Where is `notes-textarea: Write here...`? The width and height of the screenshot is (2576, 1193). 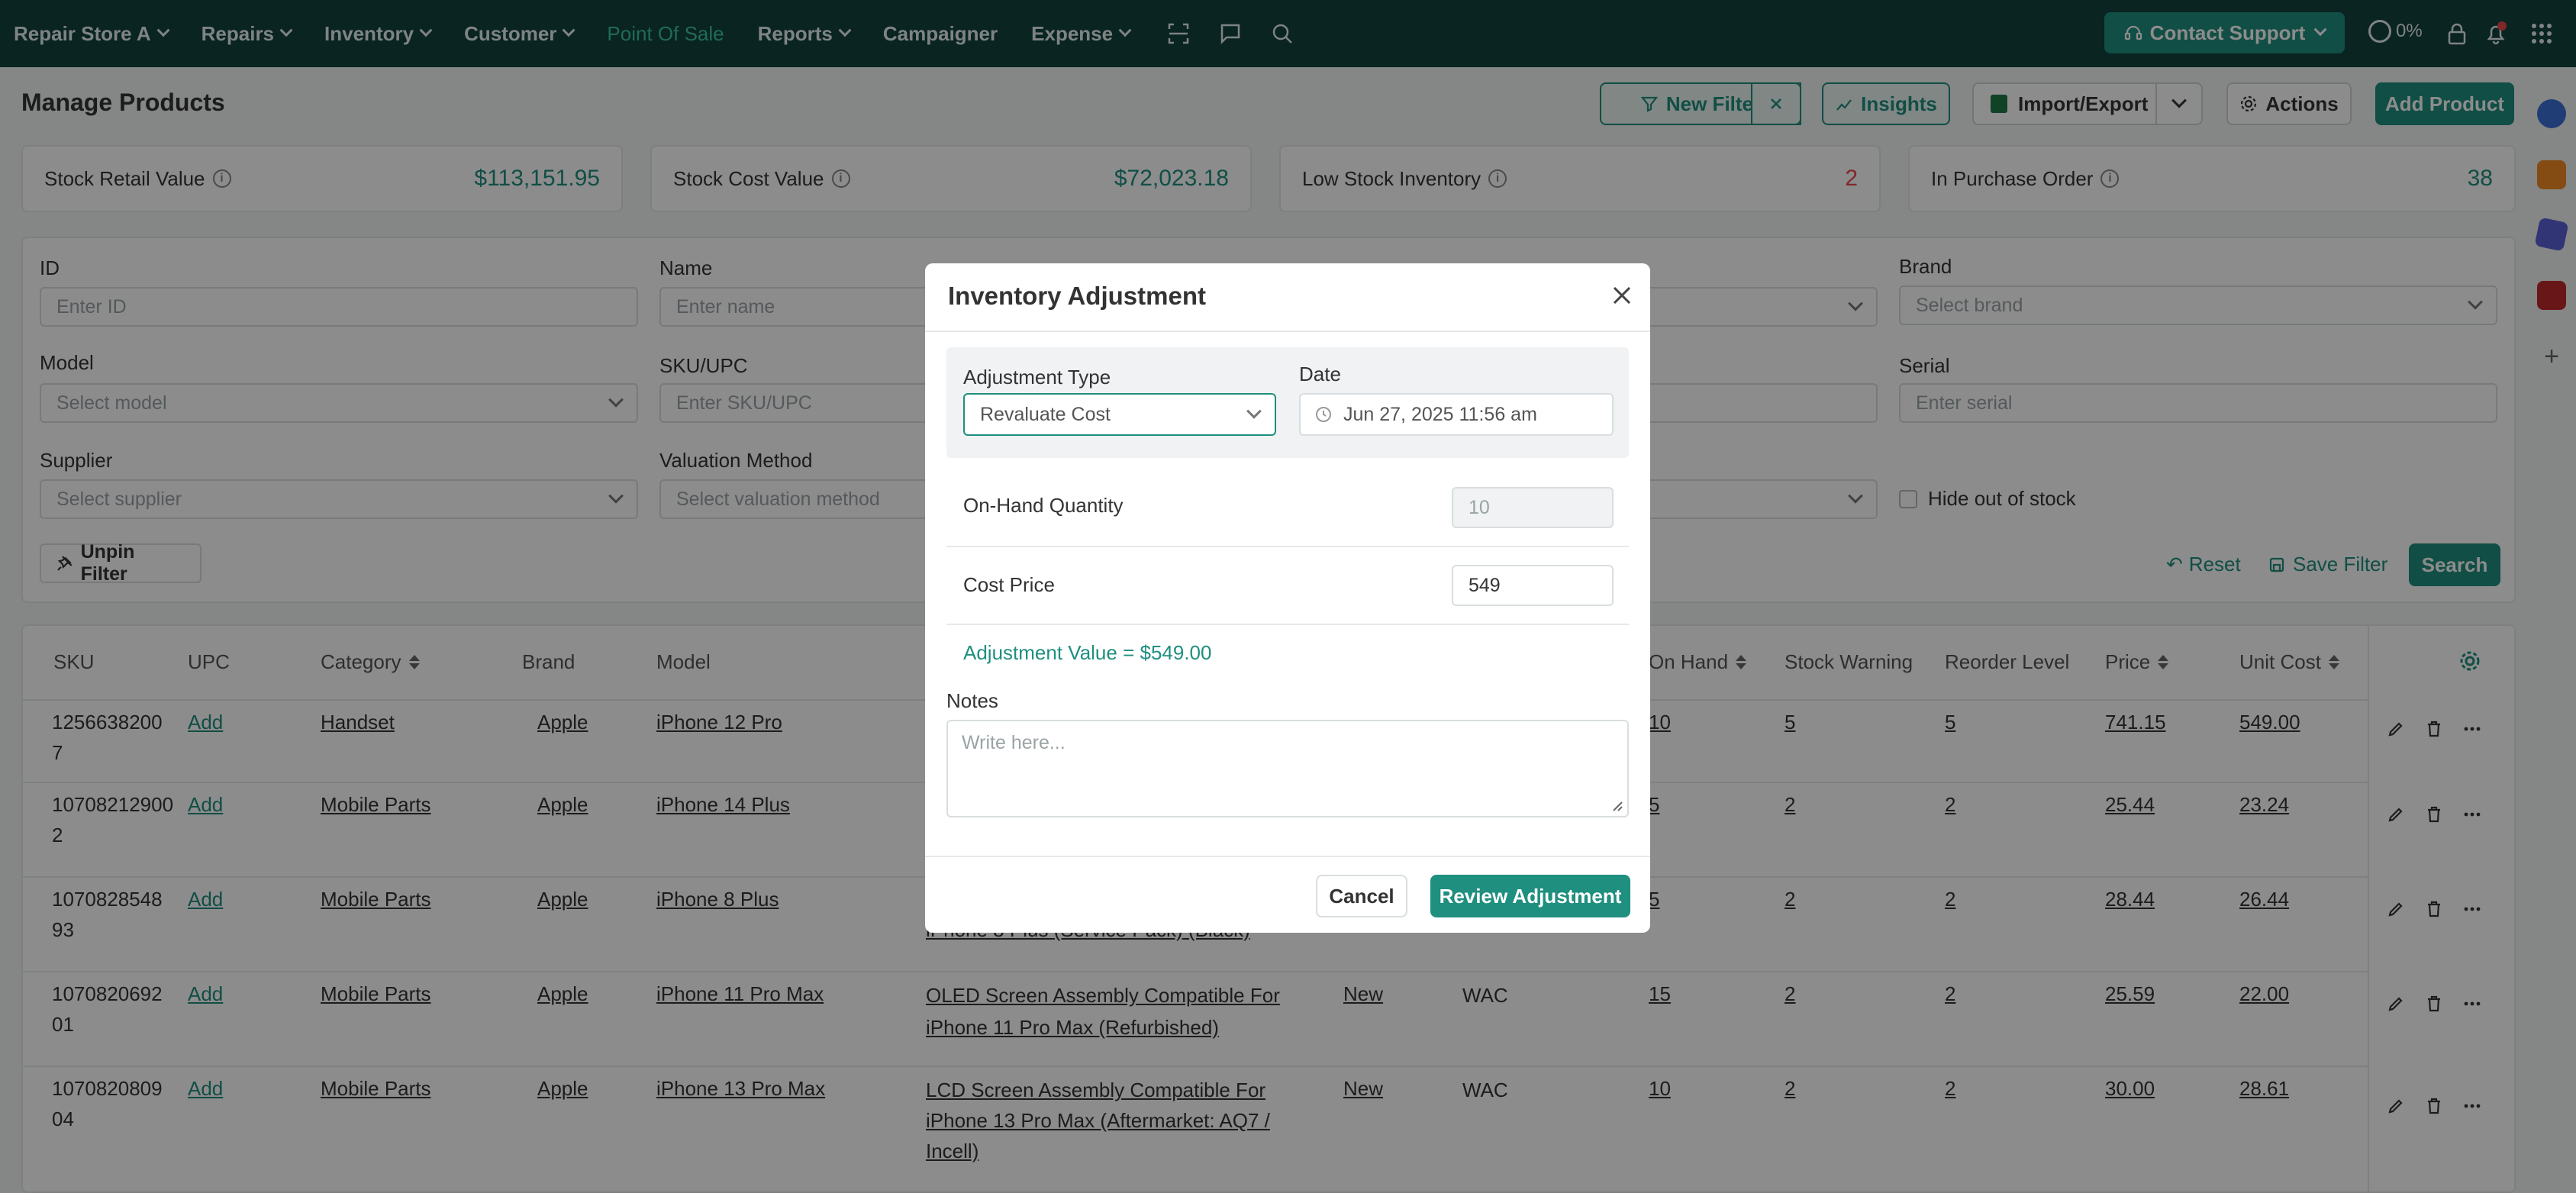
notes-textarea: Write here... is located at coordinates (1288, 768).